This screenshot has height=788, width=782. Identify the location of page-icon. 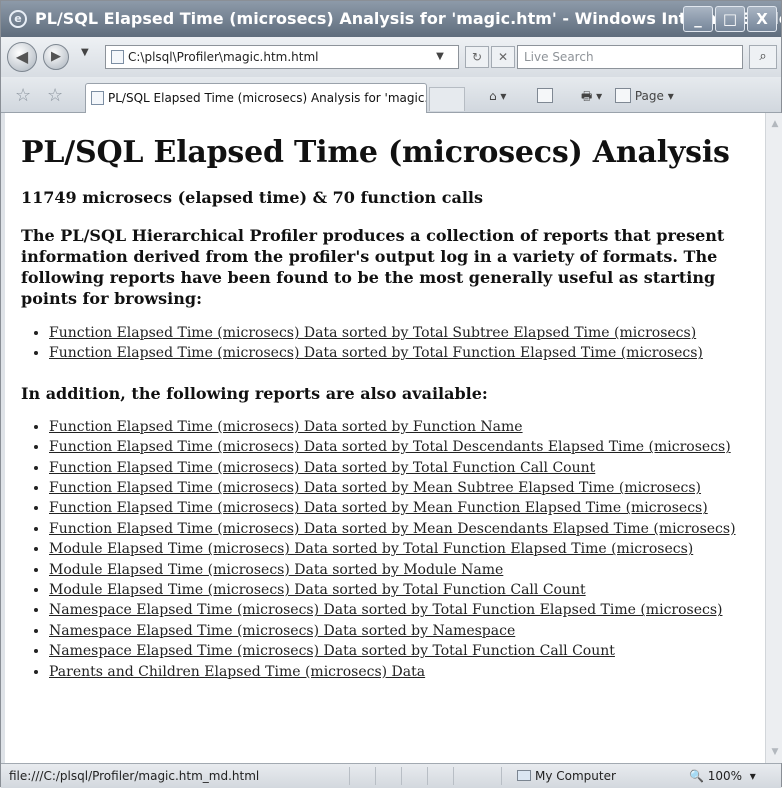
(117, 57).